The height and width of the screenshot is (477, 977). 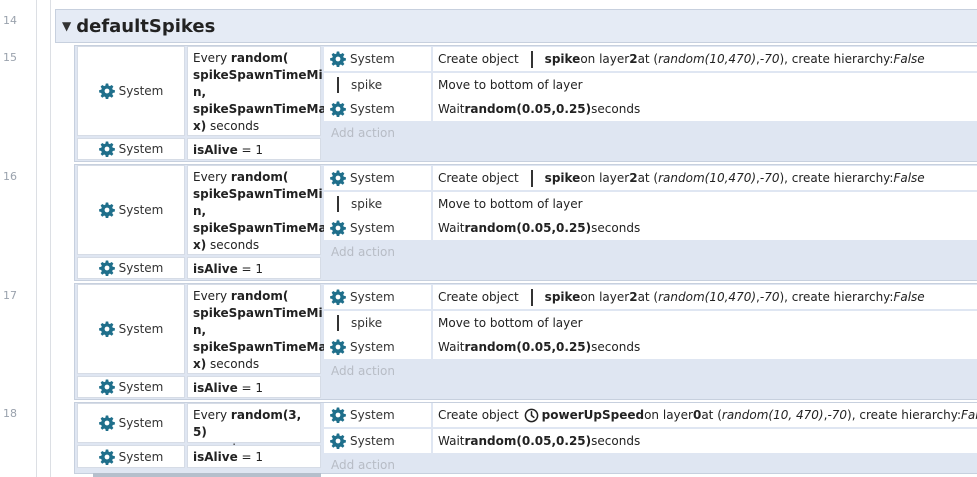 I want to click on scroll-indicator, so click(x=207, y=475).